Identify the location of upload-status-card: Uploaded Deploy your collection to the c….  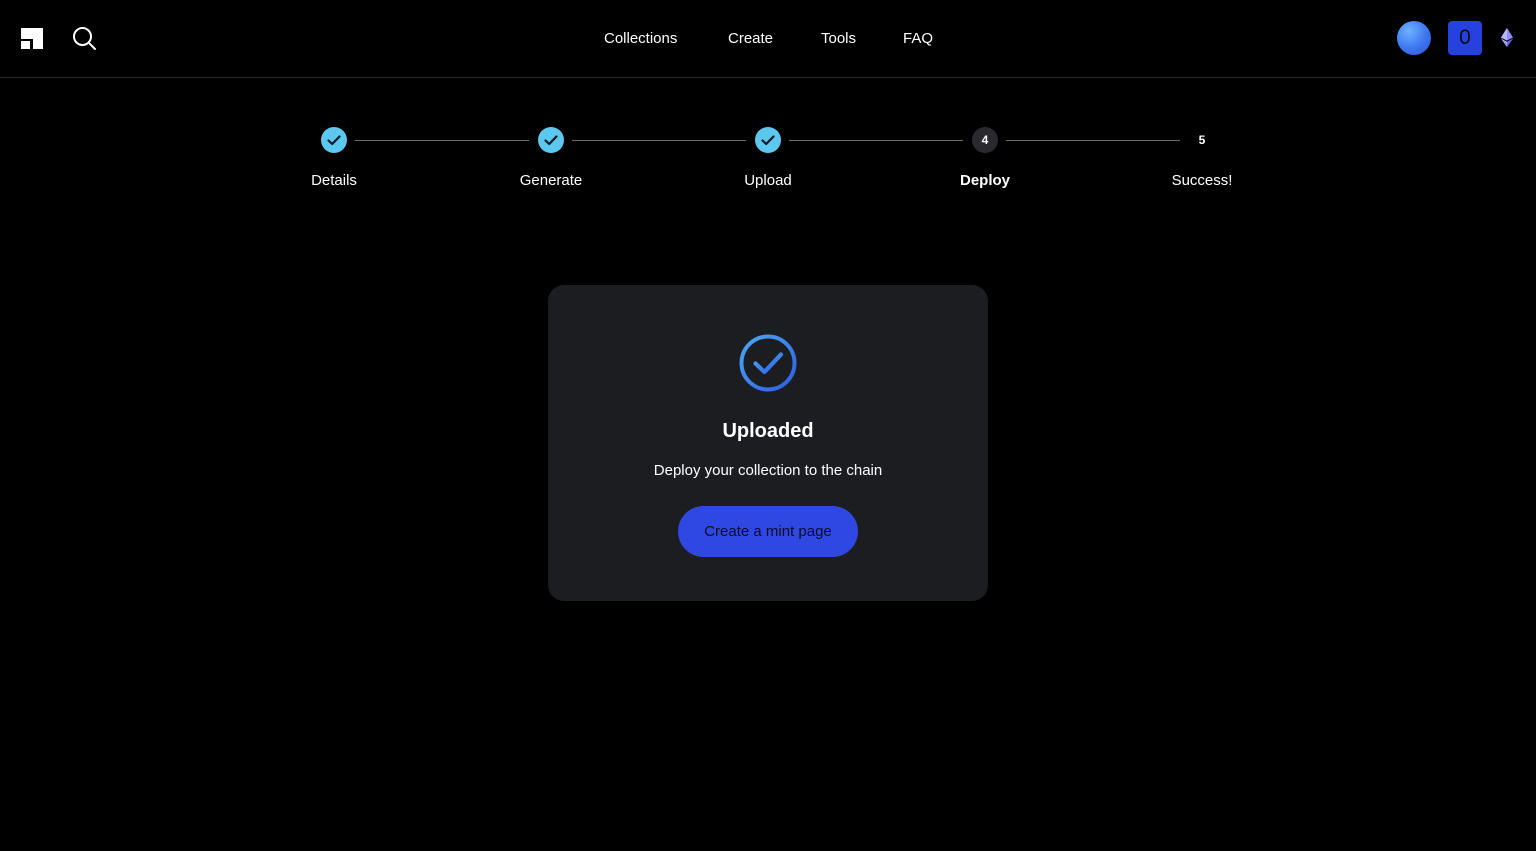
(768, 443).